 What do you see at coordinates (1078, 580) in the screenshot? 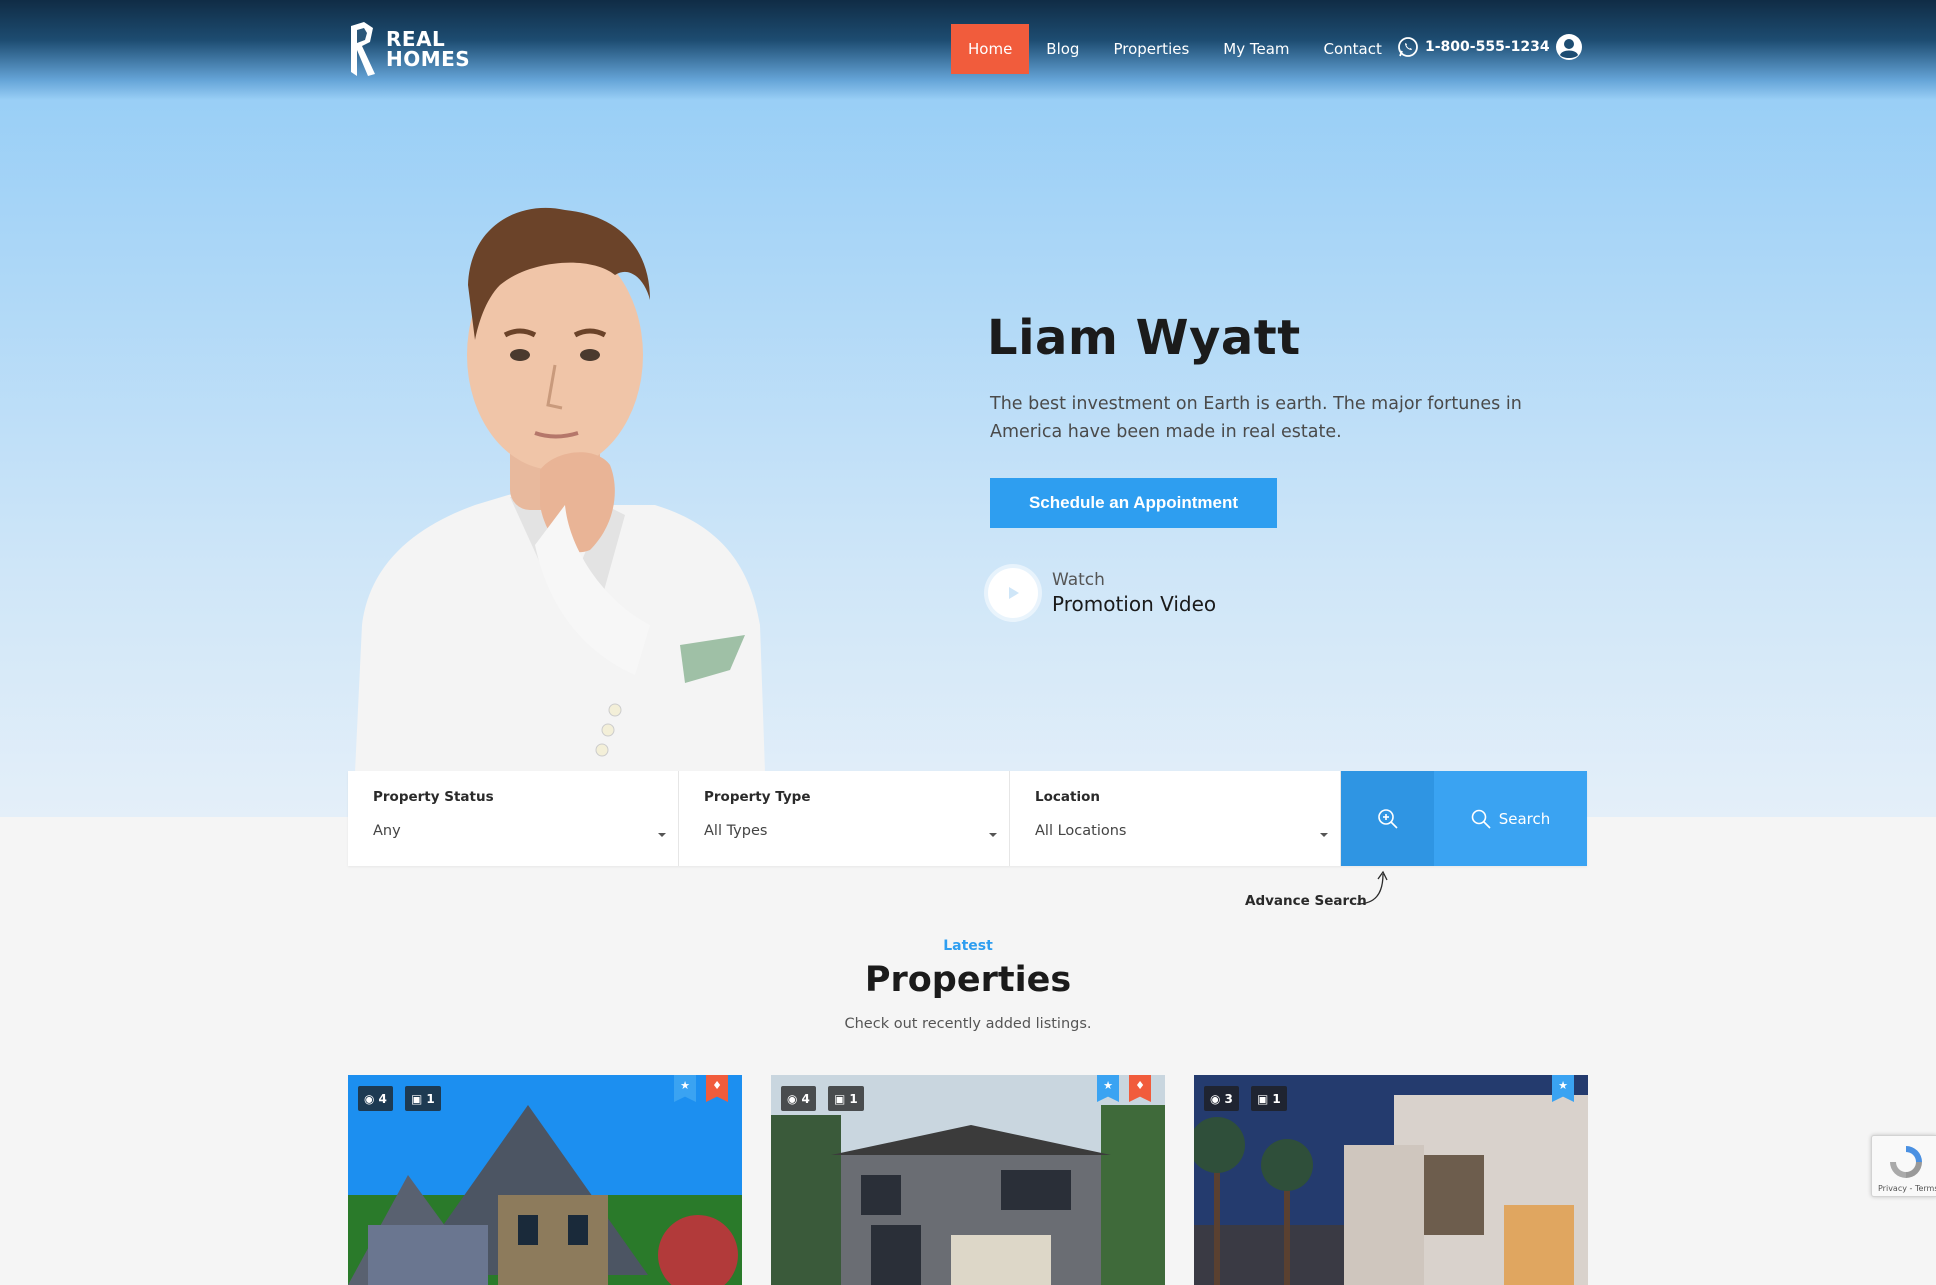
I see `video-small-label: Watch` at bounding box center [1078, 580].